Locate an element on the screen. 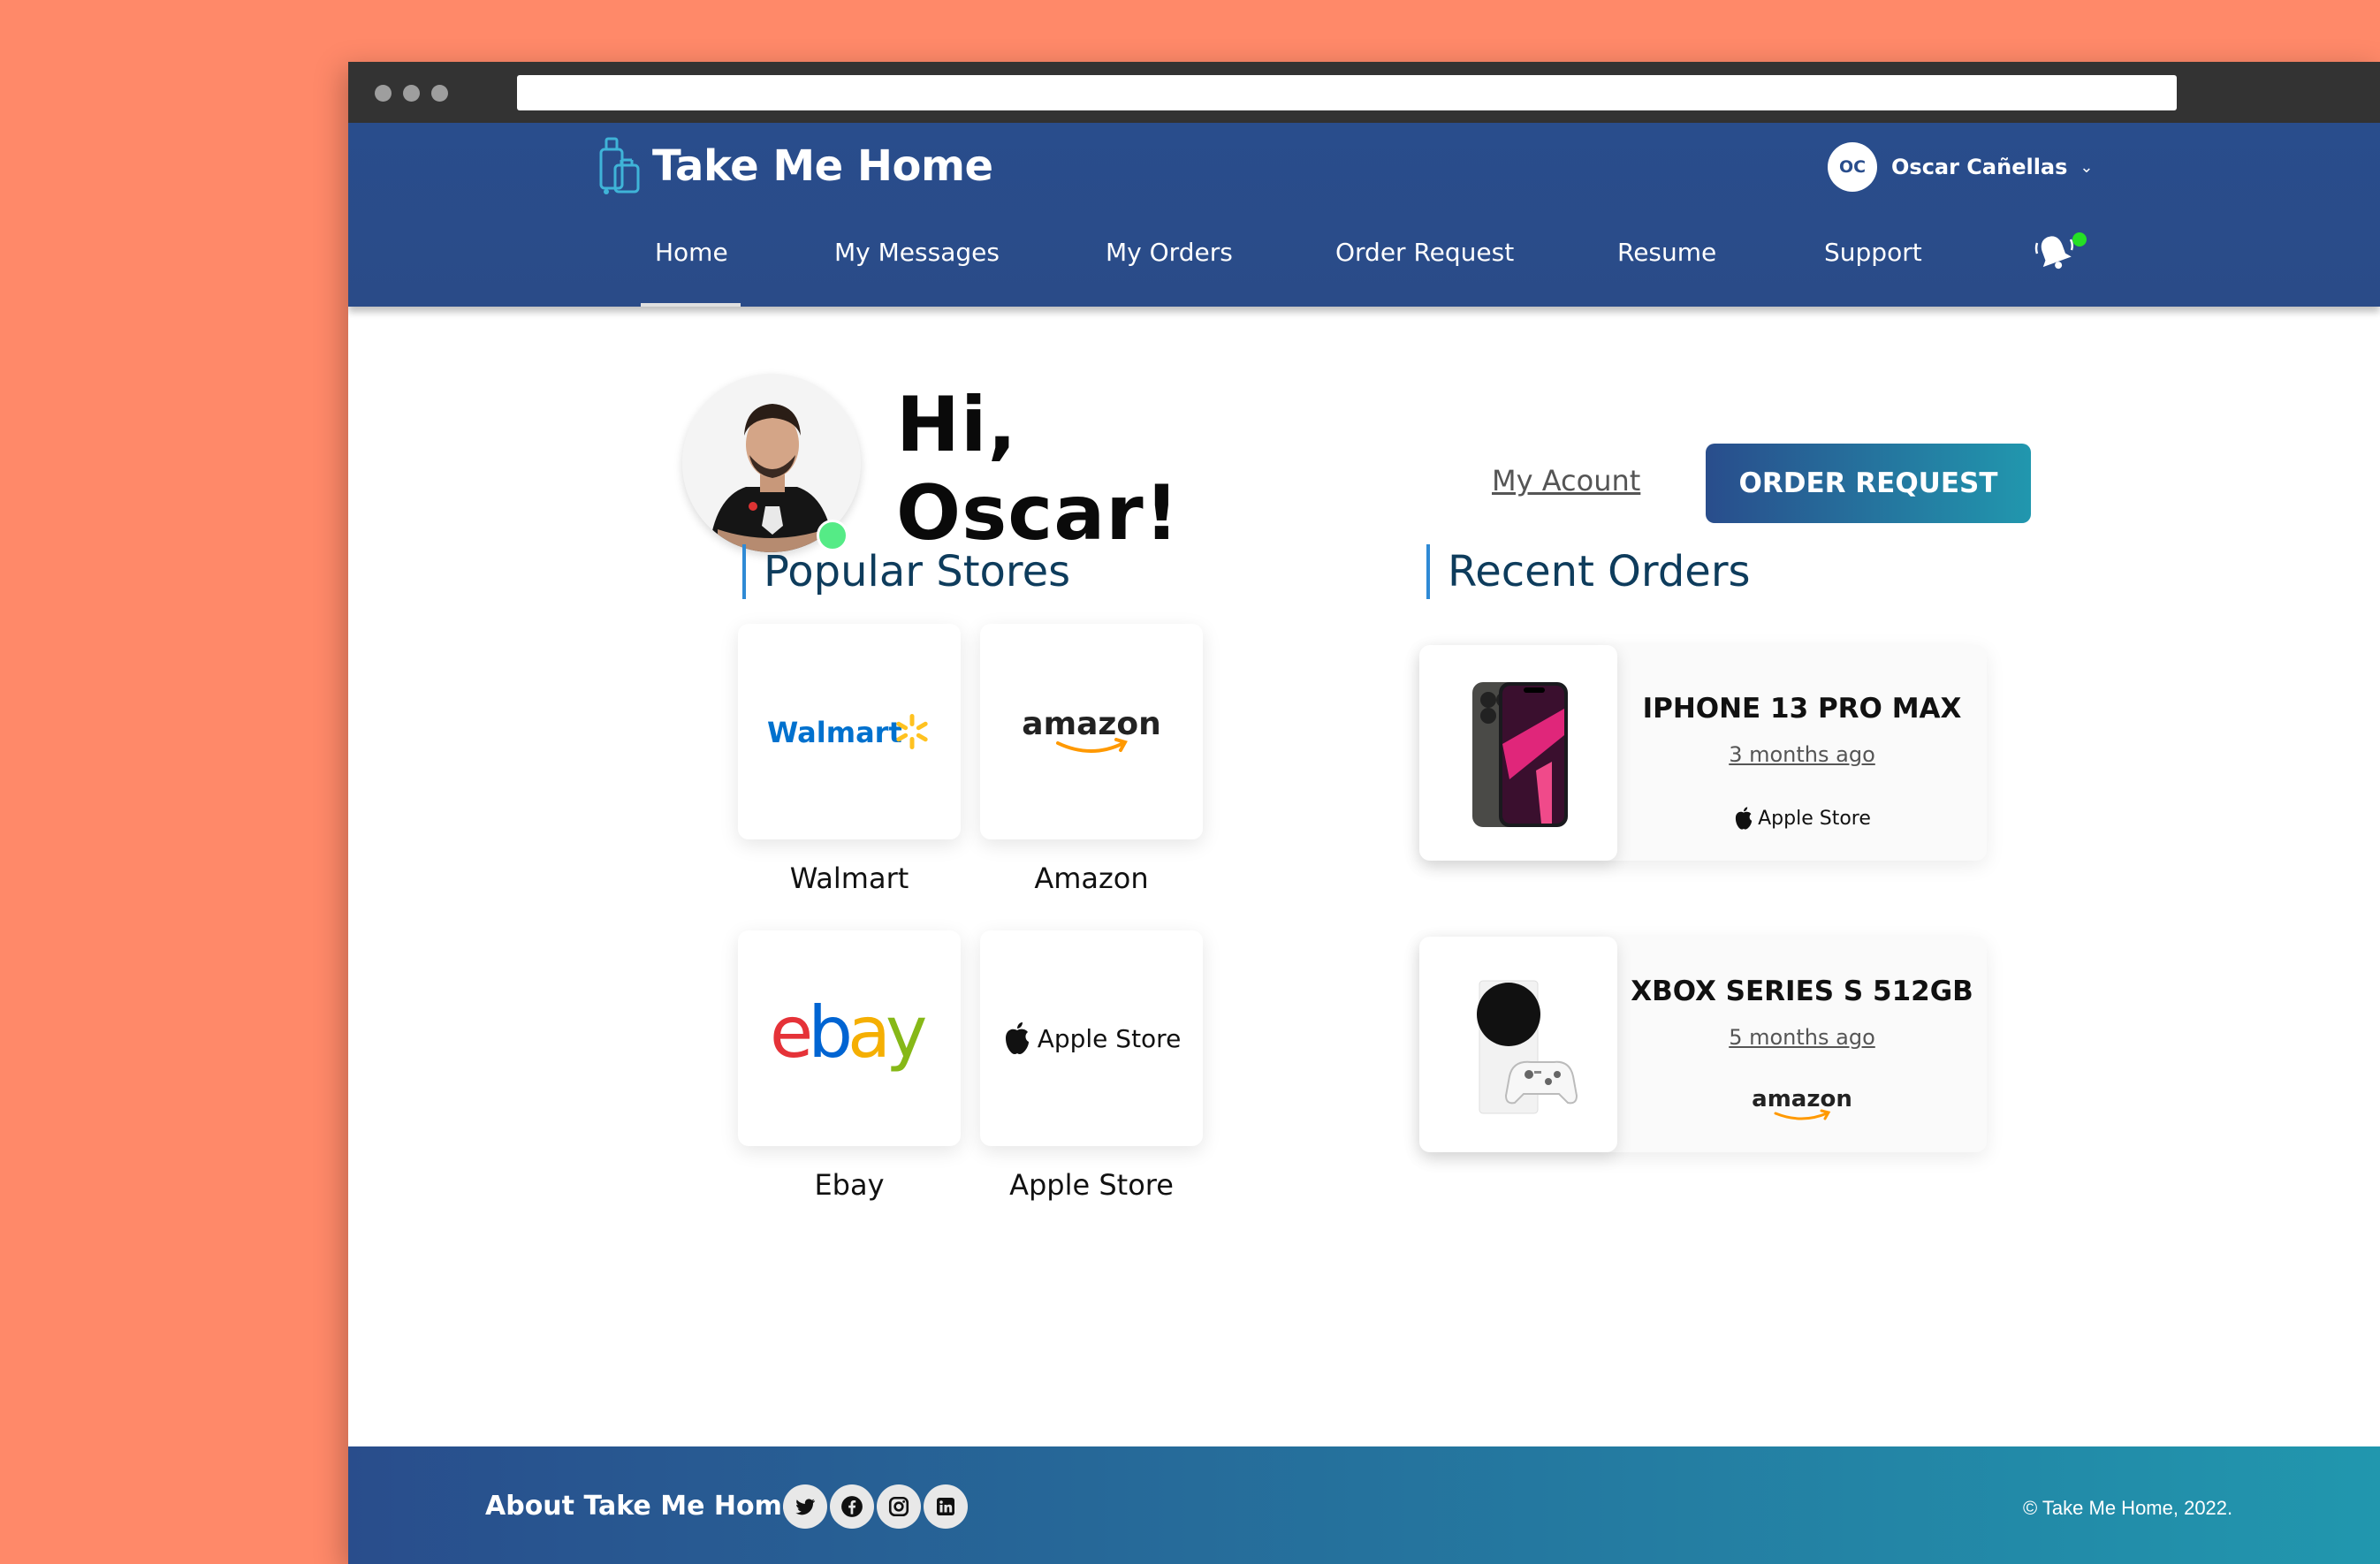 Image resolution: width=2380 pixels, height=1564 pixels. site-logo: Take Me Home is located at coordinates (792, 166).